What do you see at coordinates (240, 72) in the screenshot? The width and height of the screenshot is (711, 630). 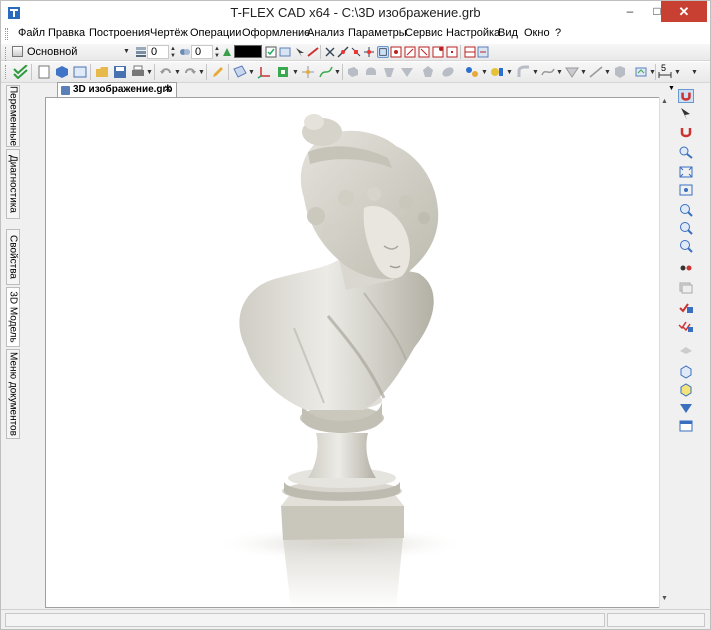 I see `workplane-icon` at bounding box center [240, 72].